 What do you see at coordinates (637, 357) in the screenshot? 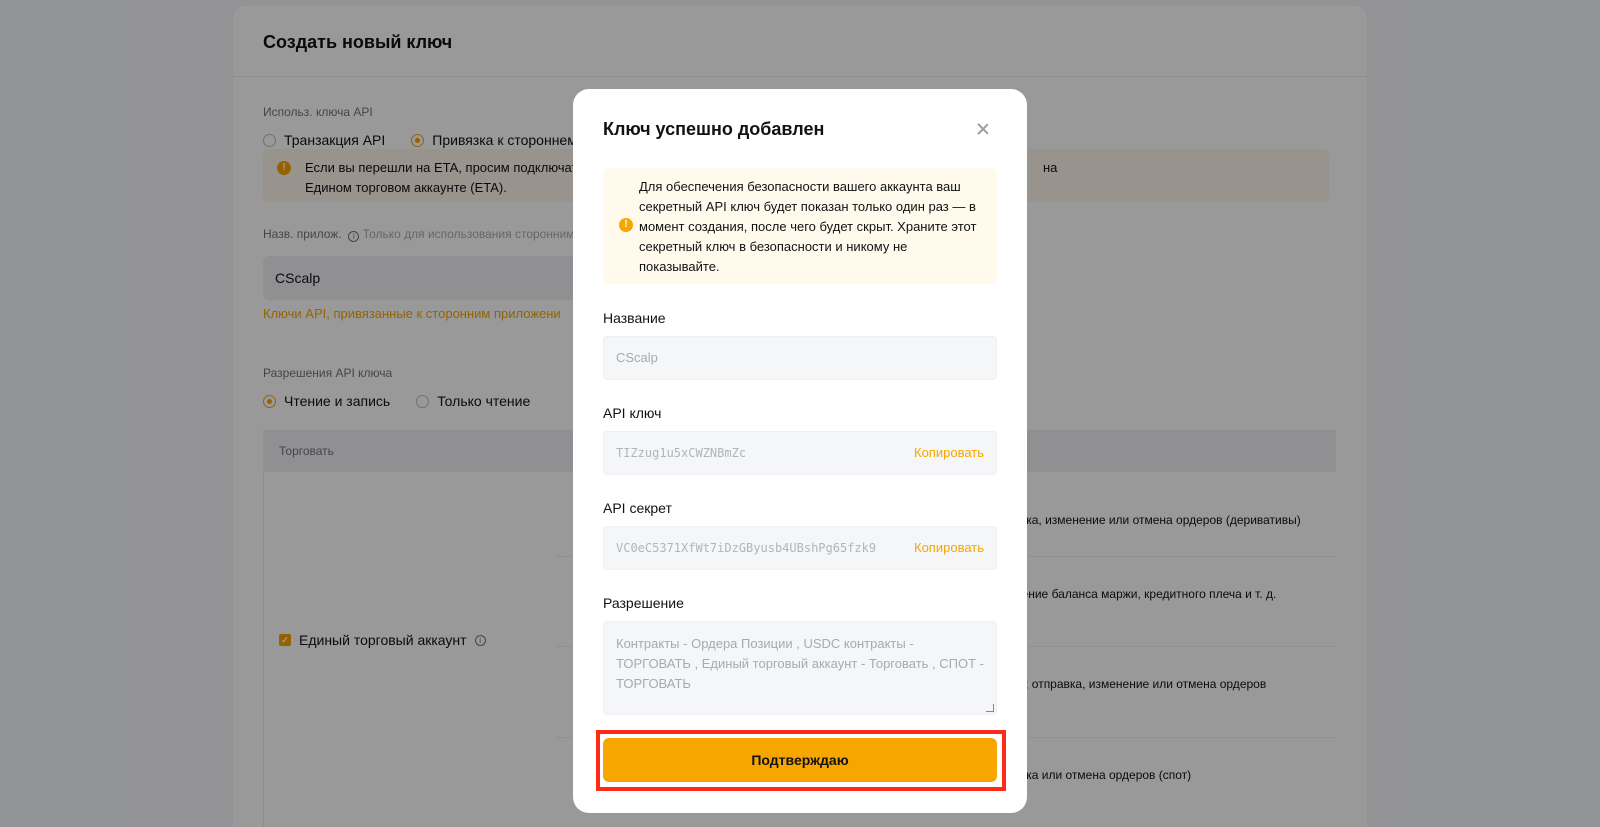
I see `name-value: CScalp` at bounding box center [637, 357].